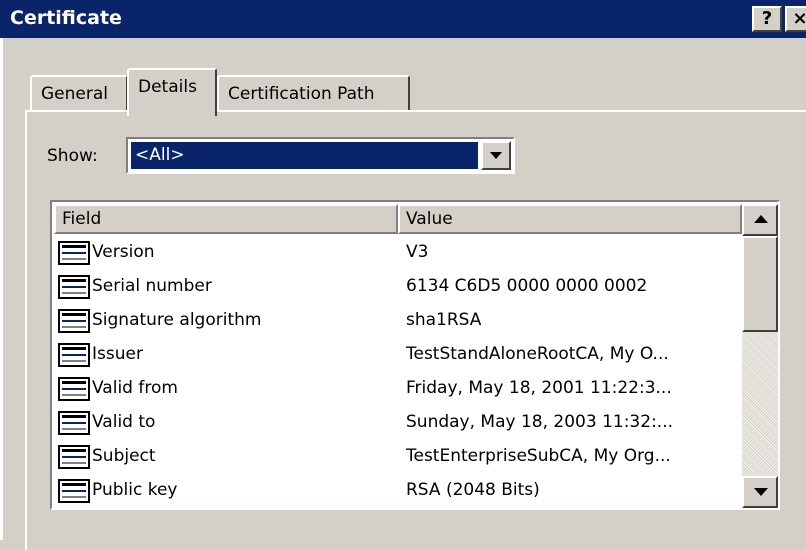 Image resolution: width=806 pixels, height=550 pixels. I want to click on close-button: ×, so click(795, 19).